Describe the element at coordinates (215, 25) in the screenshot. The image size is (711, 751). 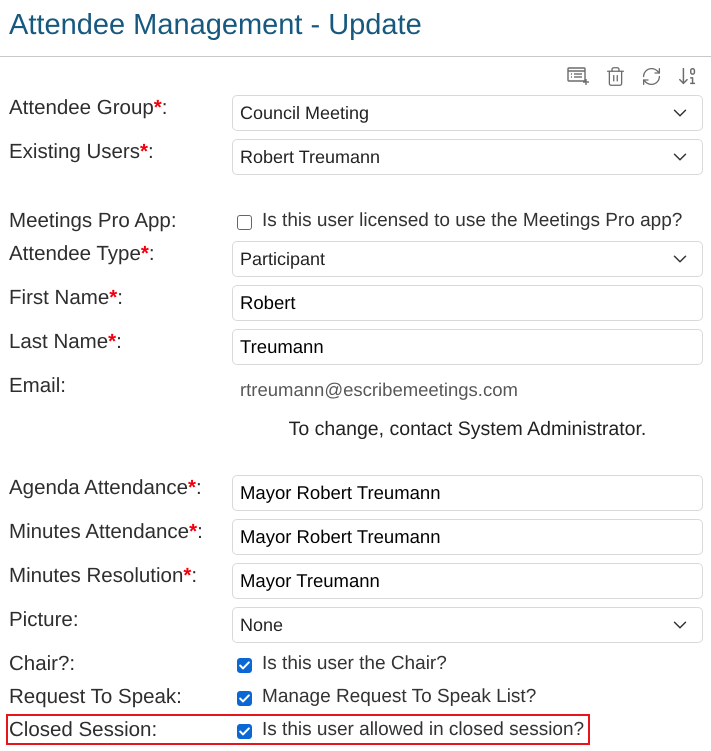
I see `page-title: Attendee Management - Update` at that location.